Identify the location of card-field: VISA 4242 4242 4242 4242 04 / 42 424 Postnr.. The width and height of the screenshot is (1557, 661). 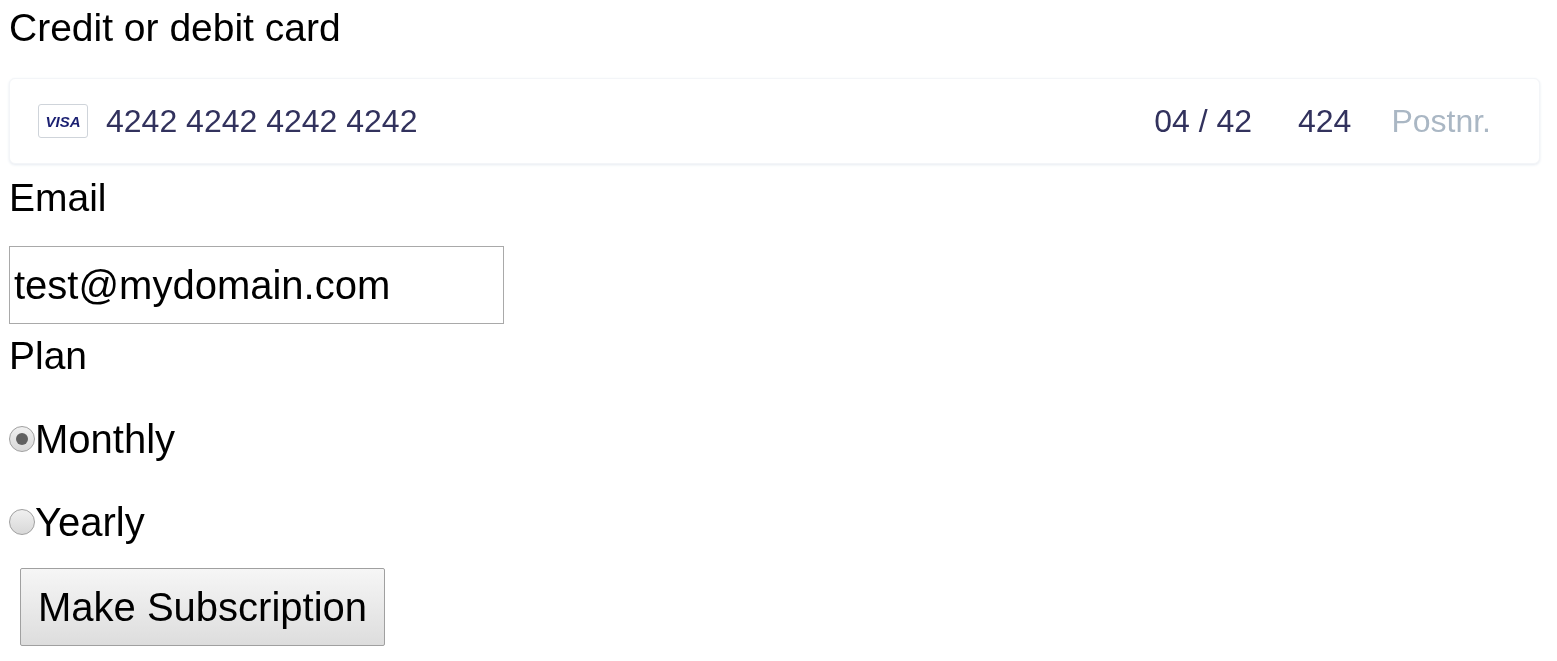
(774, 121).